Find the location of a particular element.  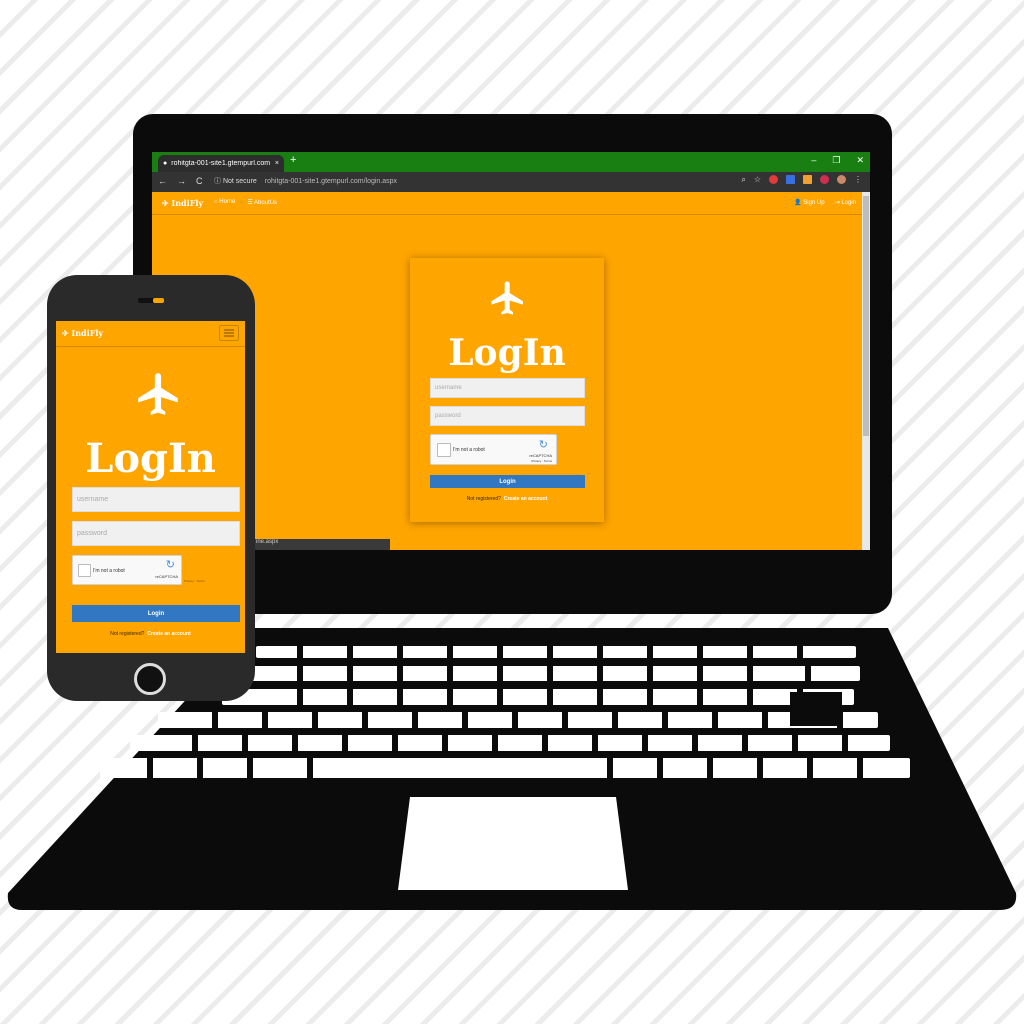

translate-extension-icon is located at coordinates (790, 179).